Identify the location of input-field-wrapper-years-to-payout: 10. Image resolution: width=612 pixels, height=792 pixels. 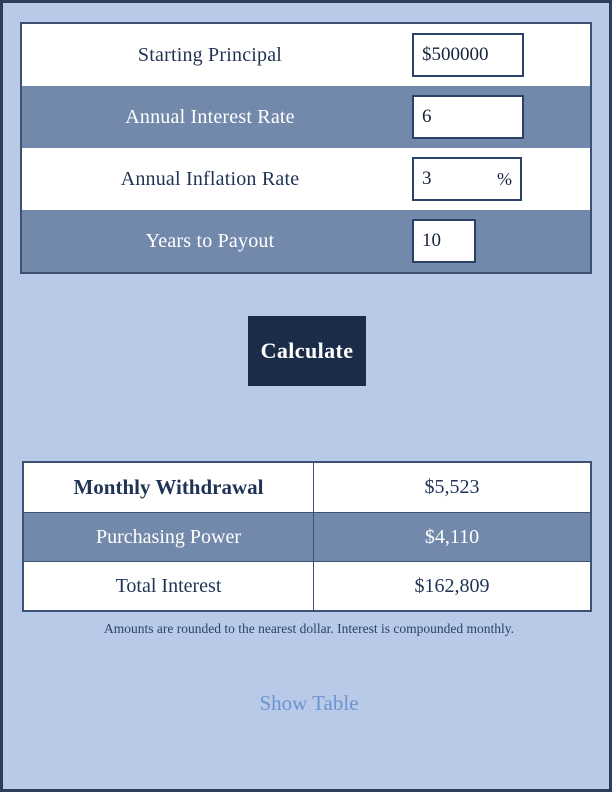
(501, 241).